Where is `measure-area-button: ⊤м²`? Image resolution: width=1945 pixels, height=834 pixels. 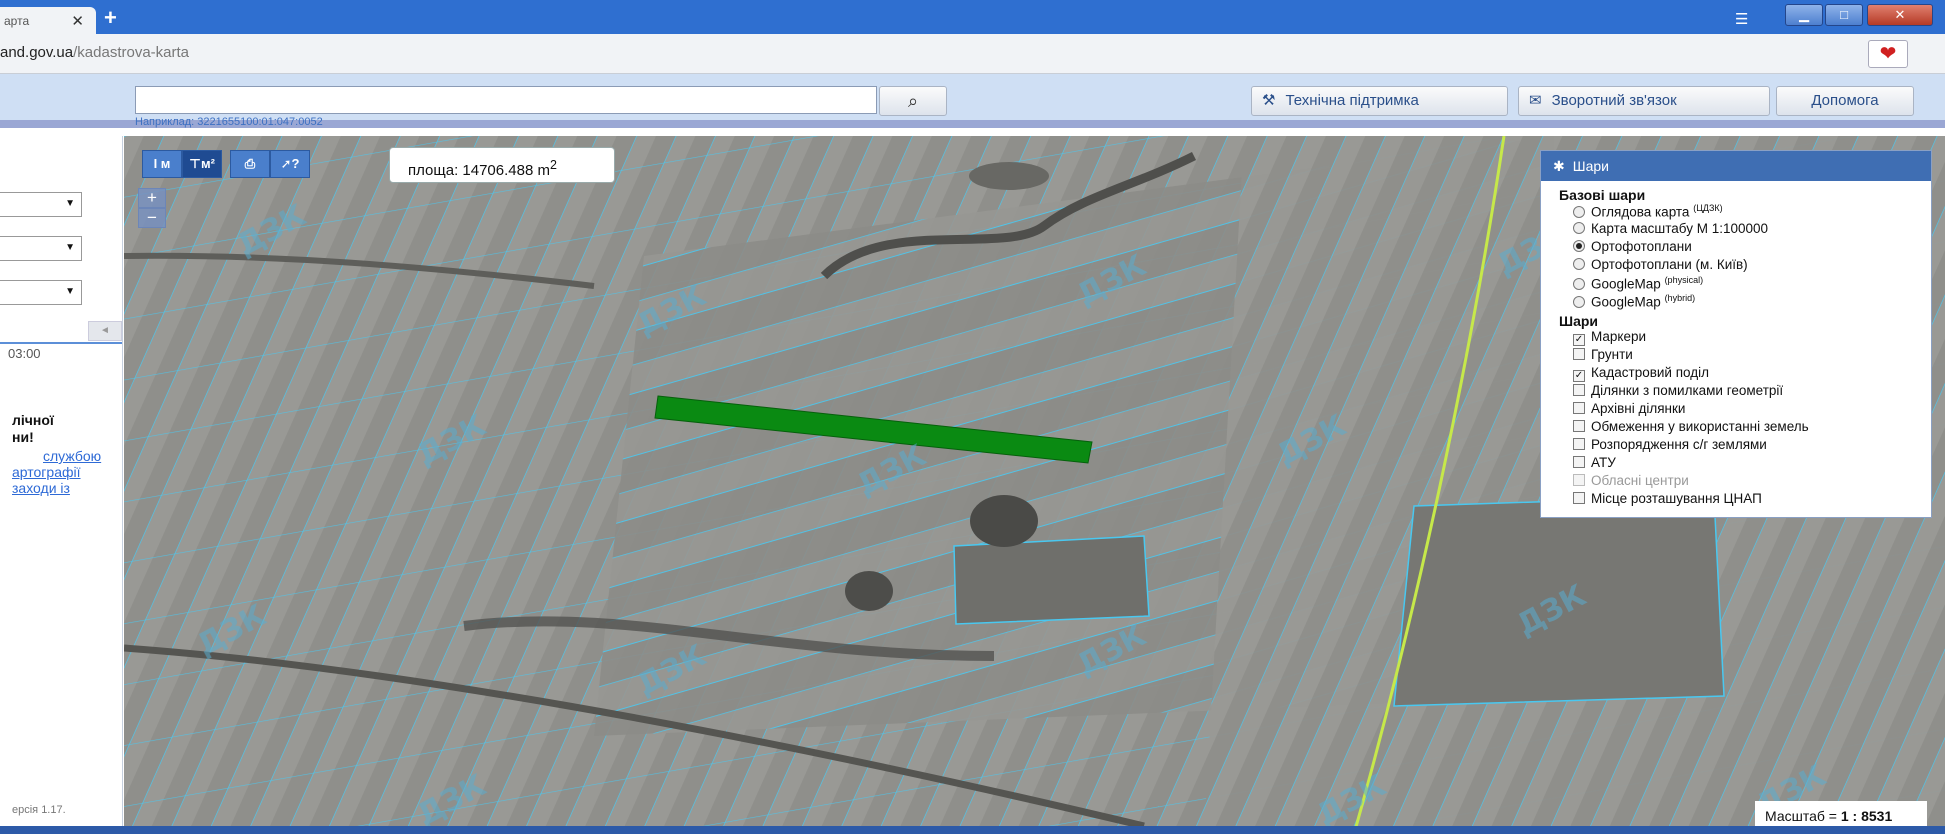
measure-area-button: ⊤м² is located at coordinates (202, 164).